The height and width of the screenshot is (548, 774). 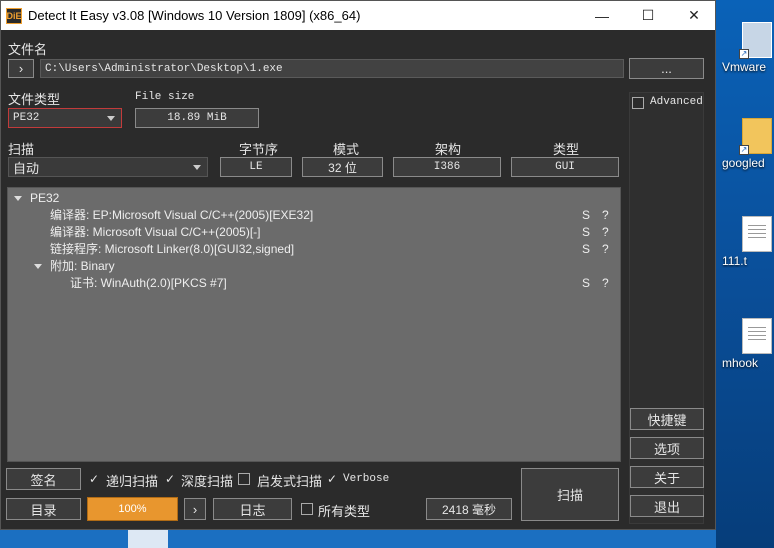 What do you see at coordinates (344, 511) in the screenshot?
I see `all-types-label: 所有类型` at bounding box center [344, 511].